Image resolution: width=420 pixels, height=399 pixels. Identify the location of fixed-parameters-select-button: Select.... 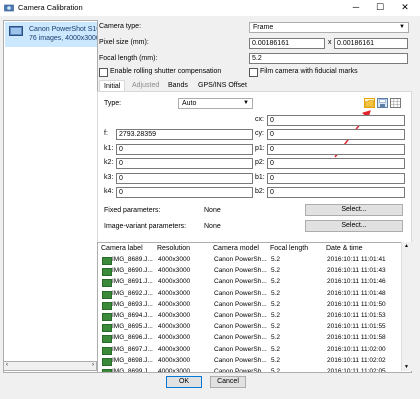
(354, 210).